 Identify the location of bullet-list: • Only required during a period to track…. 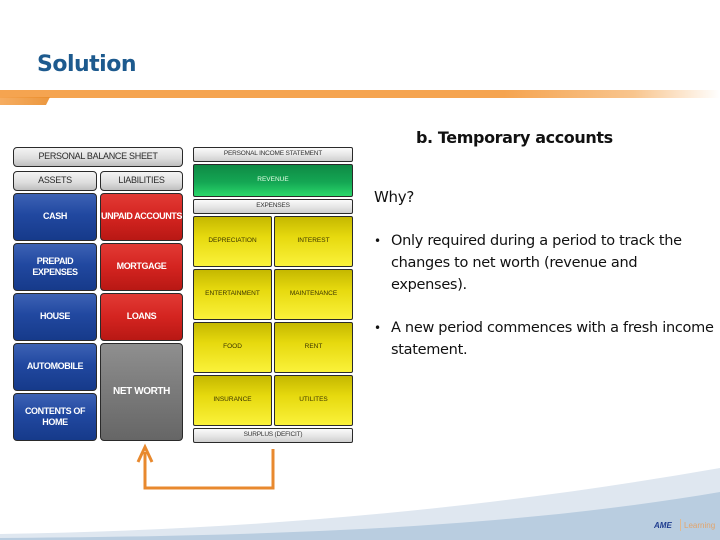
(544, 306).